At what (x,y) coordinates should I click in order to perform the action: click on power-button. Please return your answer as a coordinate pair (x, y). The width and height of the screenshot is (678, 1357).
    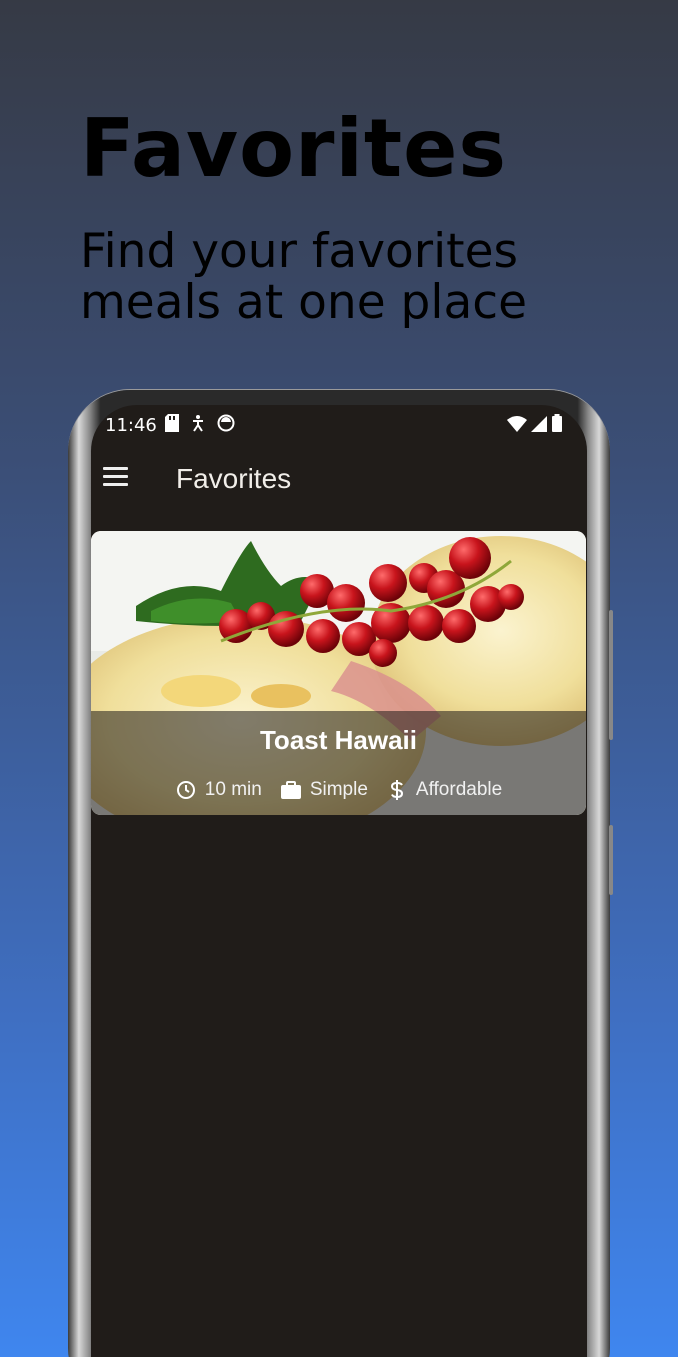
    Looking at the image, I should click on (611, 860).